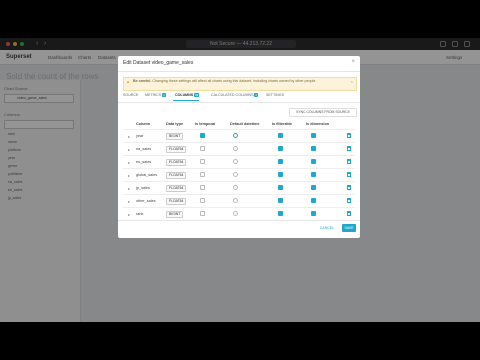 Image resolution: width=480 pixels, height=360 pixels. I want to click on tab-columns: COLUMNS 11, so click(187, 95).